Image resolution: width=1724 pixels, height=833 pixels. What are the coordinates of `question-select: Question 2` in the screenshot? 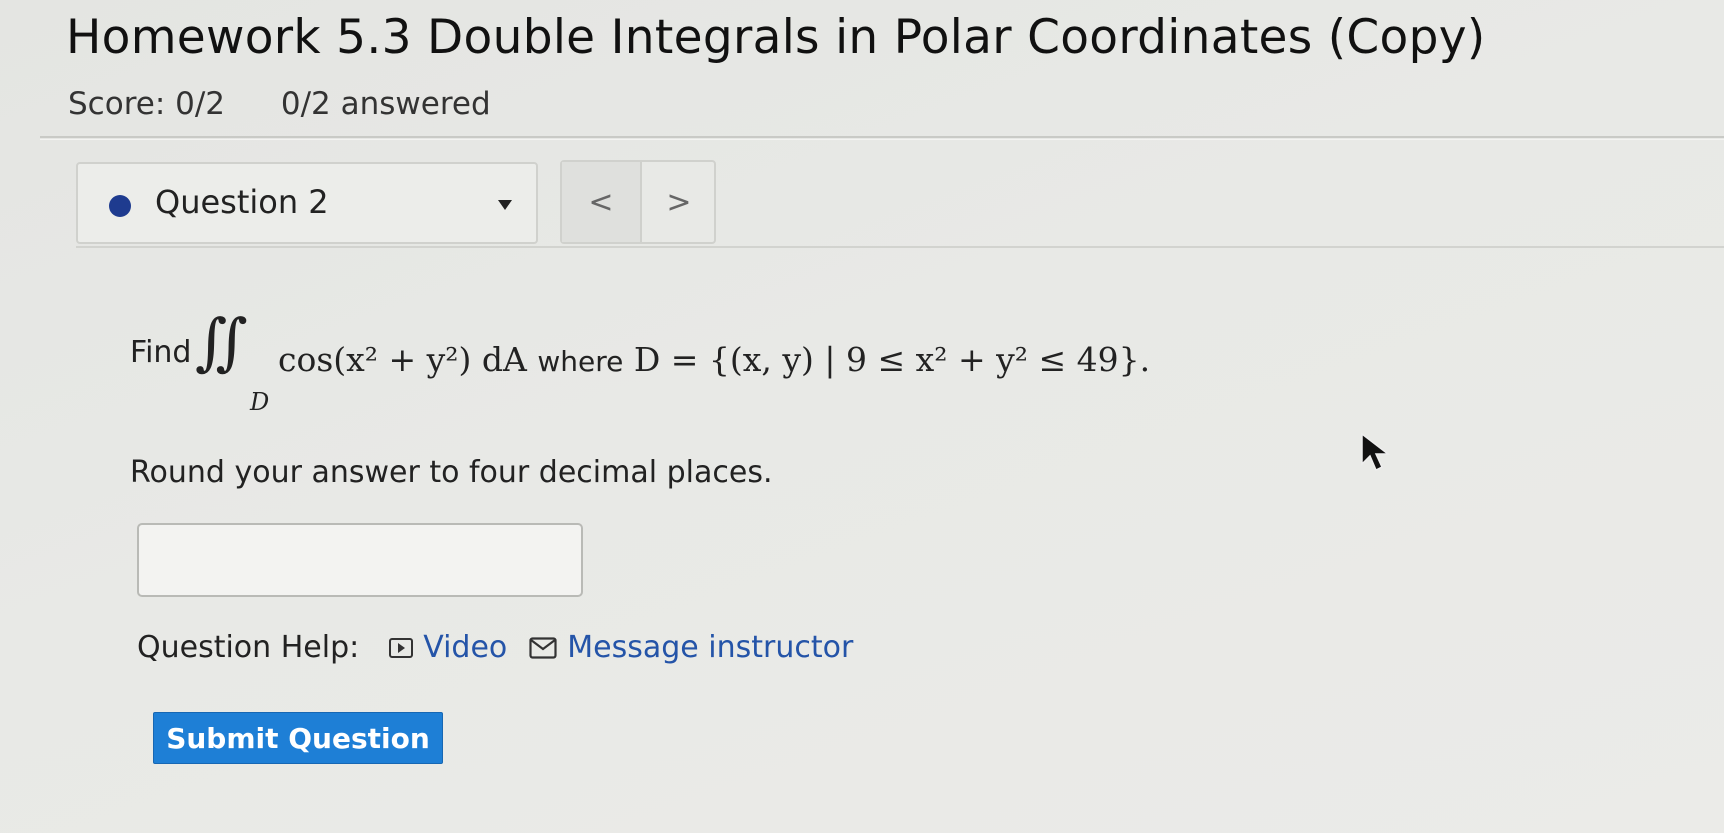 It's located at (307, 203).